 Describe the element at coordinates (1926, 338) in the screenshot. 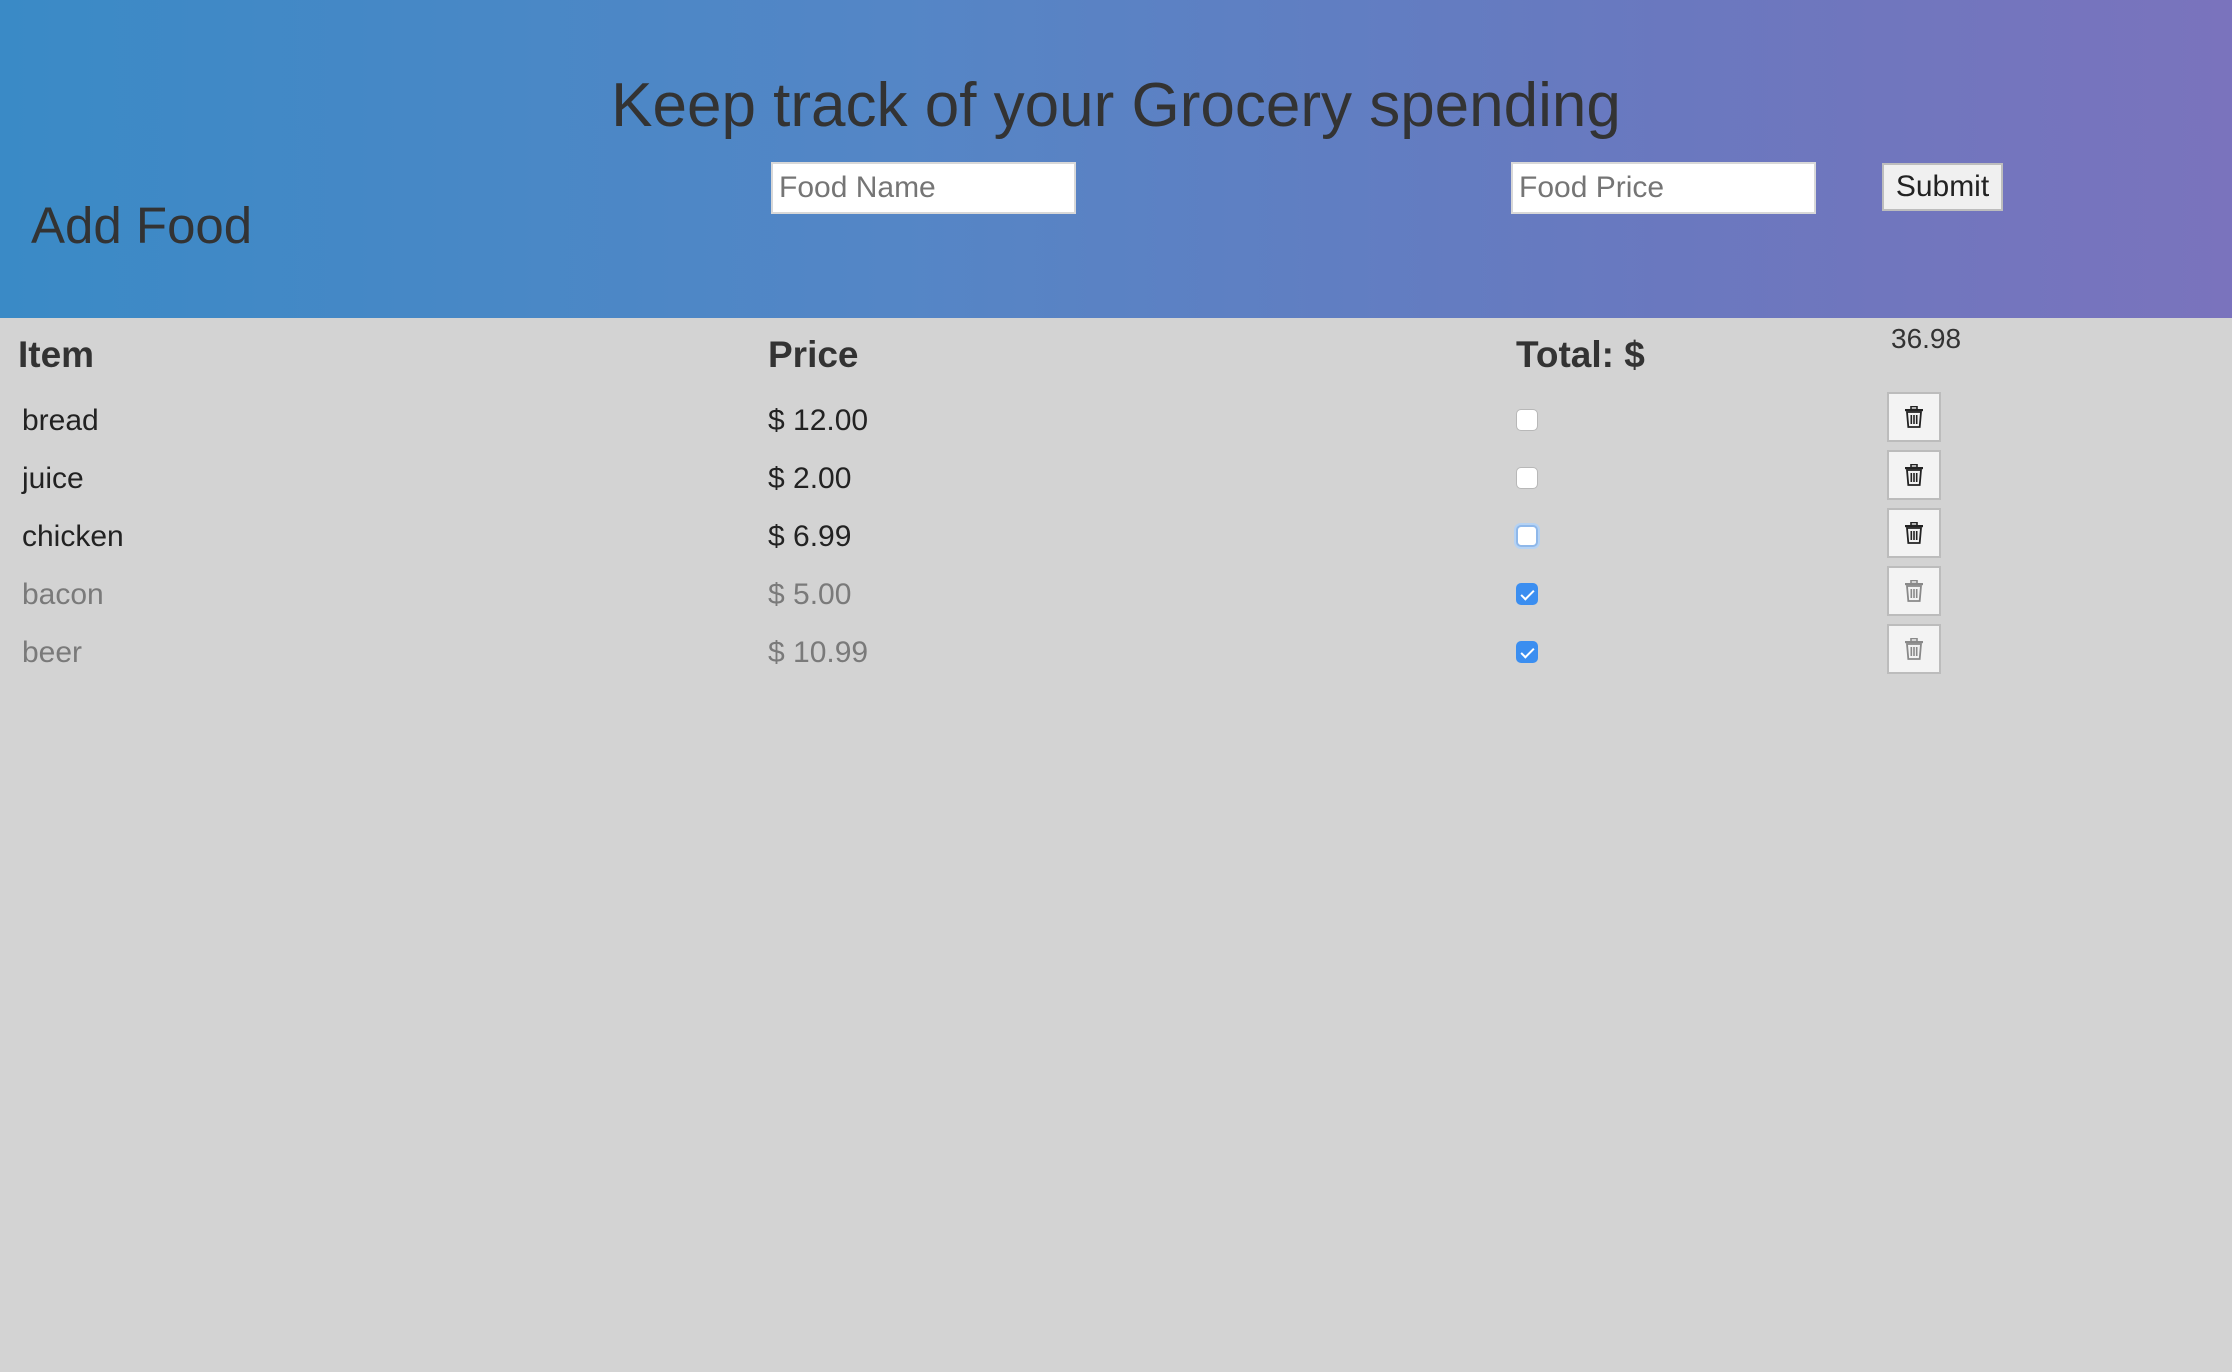

I see `total-value: 36.98` at that location.